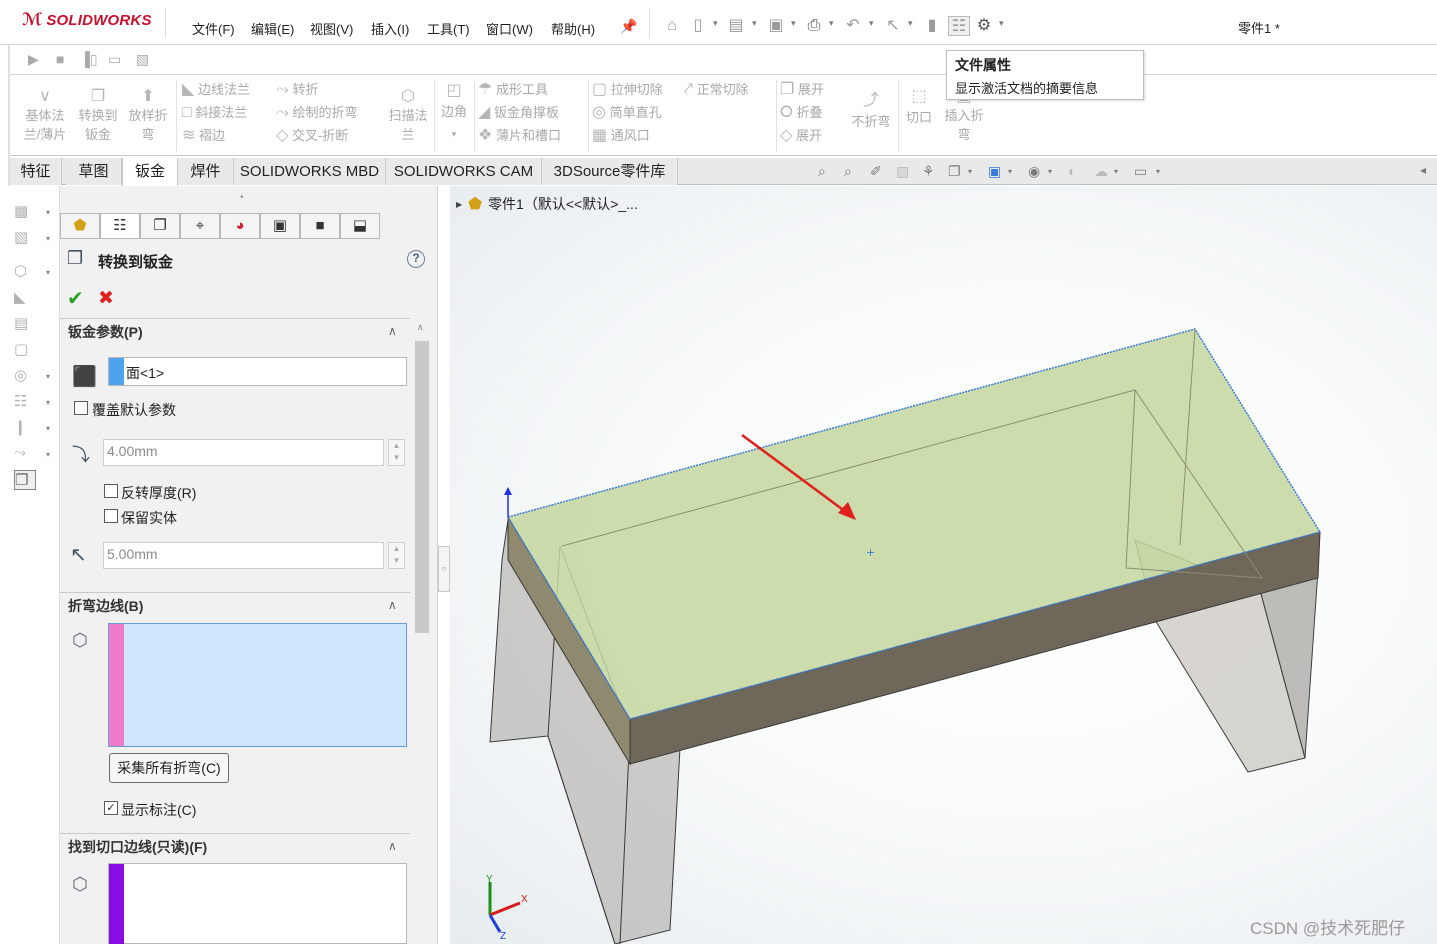 Image resolution: width=1437 pixels, height=944 pixels. Describe the element at coordinates (795, 23) in the screenshot. I see `save-dropdown-icon: ▾` at that location.